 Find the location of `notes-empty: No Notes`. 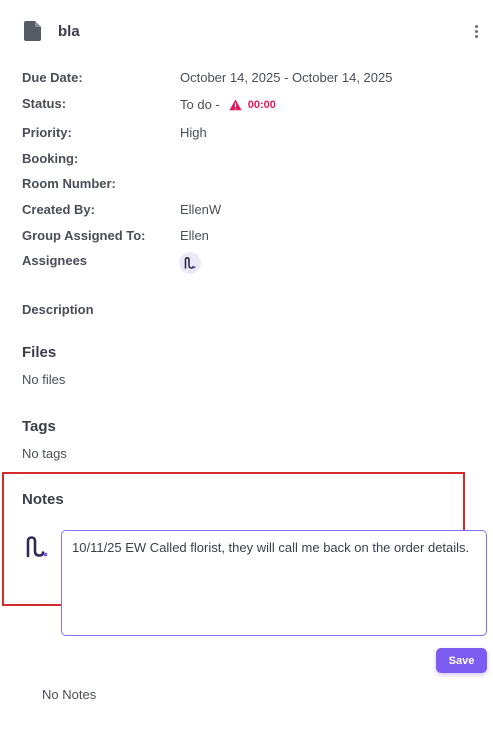

notes-empty: No Notes is located at coordinates (69, 694).